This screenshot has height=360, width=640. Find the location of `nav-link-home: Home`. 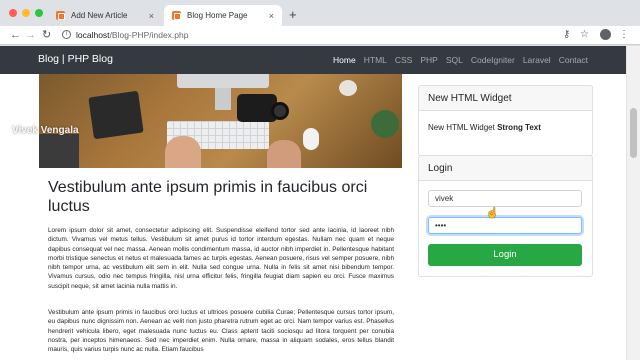

nav-link-home: Home is located at coordinates (344, 60).